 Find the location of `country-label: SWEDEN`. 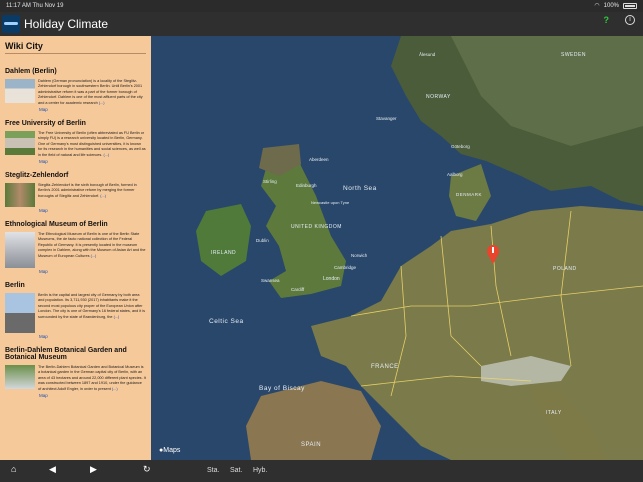

country-label: SWEDEN is located at coordinates (573, 55).